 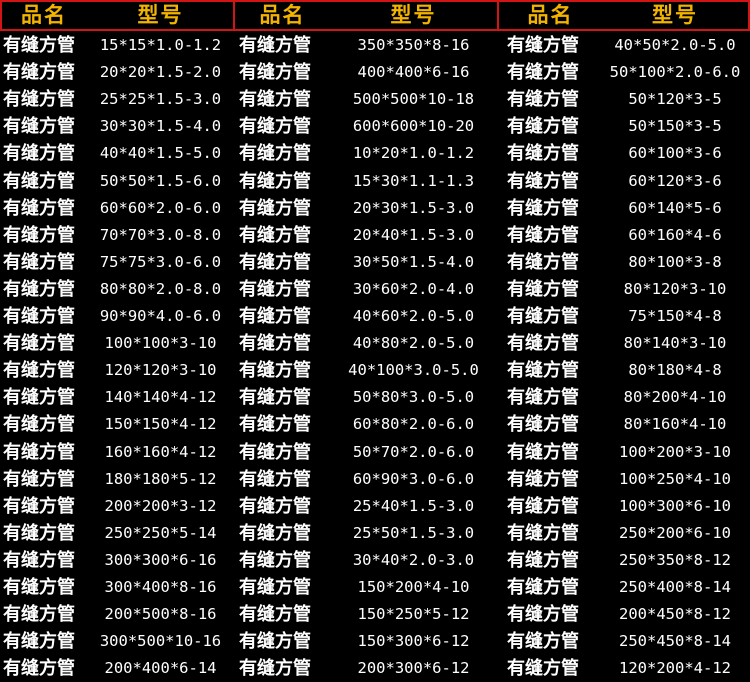 What do you see at coordinates (675, 424) in the screenshot?
I see `spec-cell: 80*160*4-10` at bounding box center [675, 424].